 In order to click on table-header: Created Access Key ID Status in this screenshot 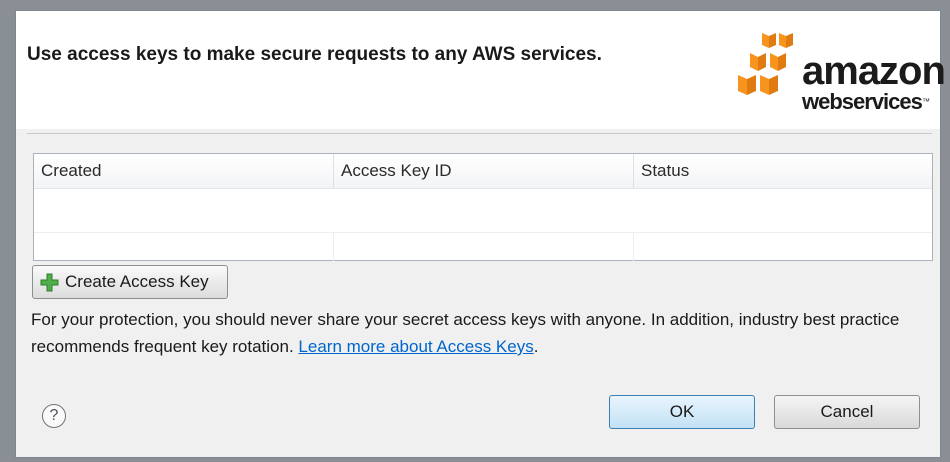, I will do `click(483, 171)`.